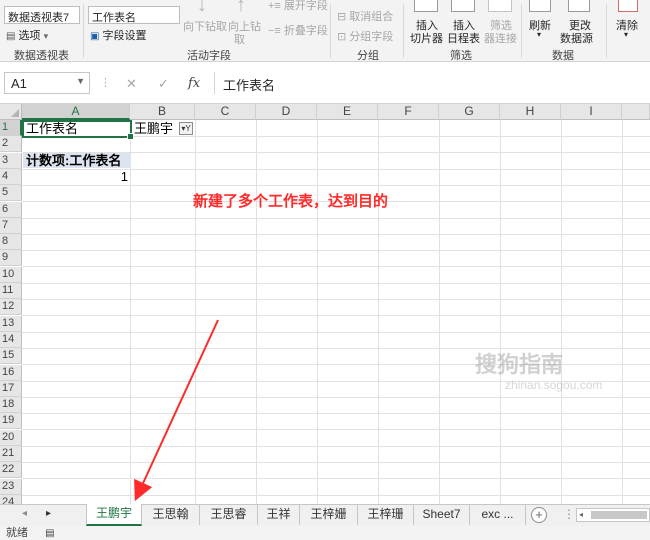 The image size is (650, 540). Describe the element at coordinates (229, 515) in the screenshot. I see `sheet-tab: 王思睿` at that location.